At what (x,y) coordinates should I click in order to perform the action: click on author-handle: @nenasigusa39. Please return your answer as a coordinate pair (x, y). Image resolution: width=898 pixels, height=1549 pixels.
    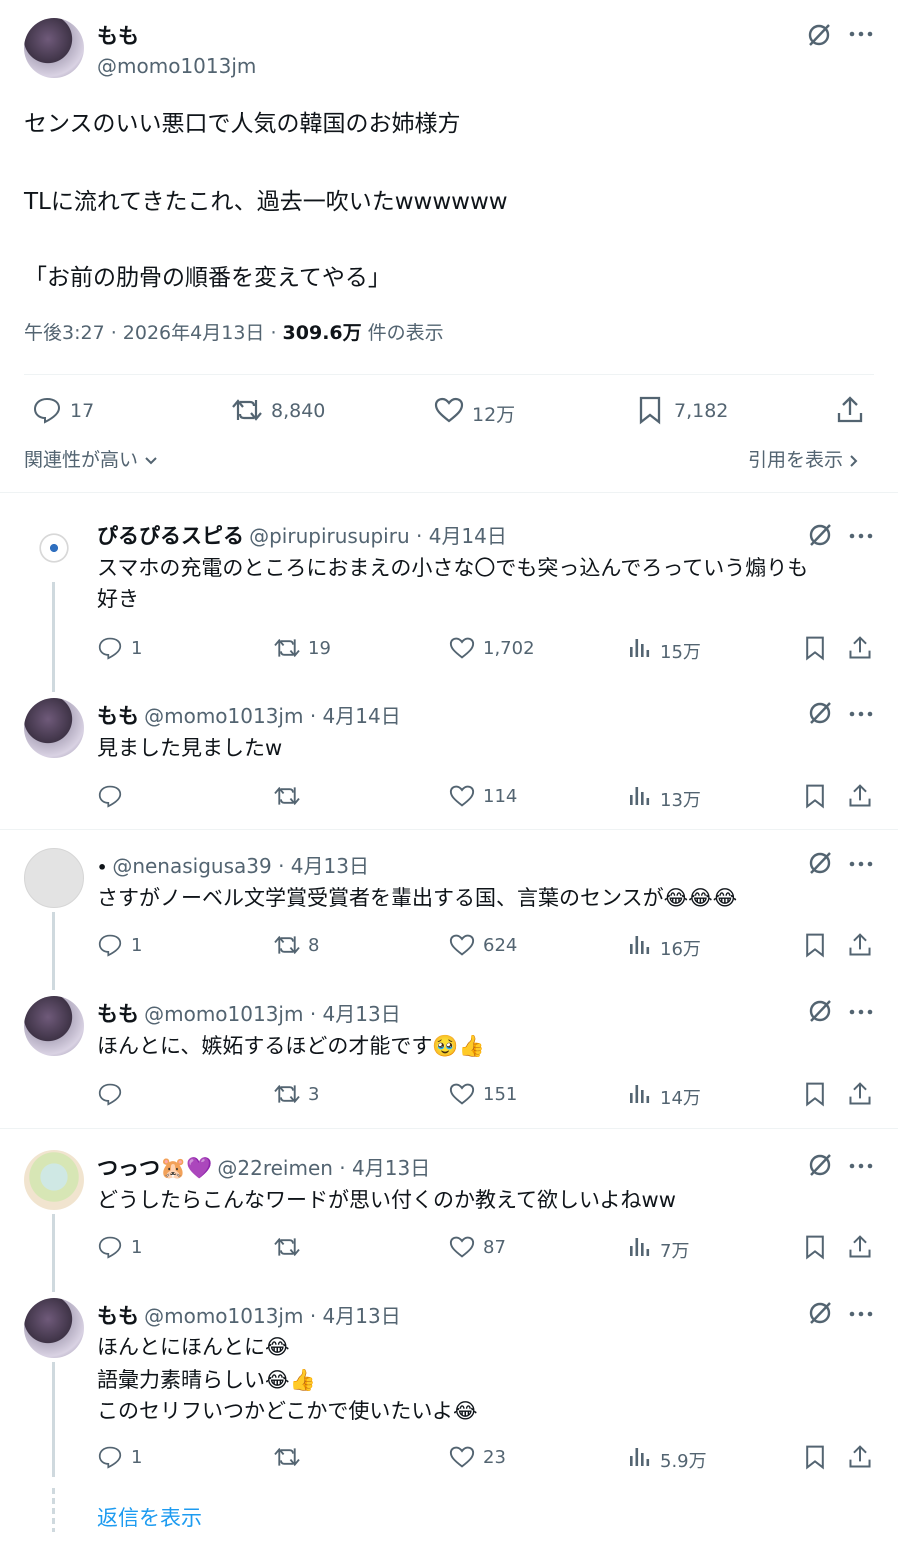
    Looking at the image, I should click on (191, 866).